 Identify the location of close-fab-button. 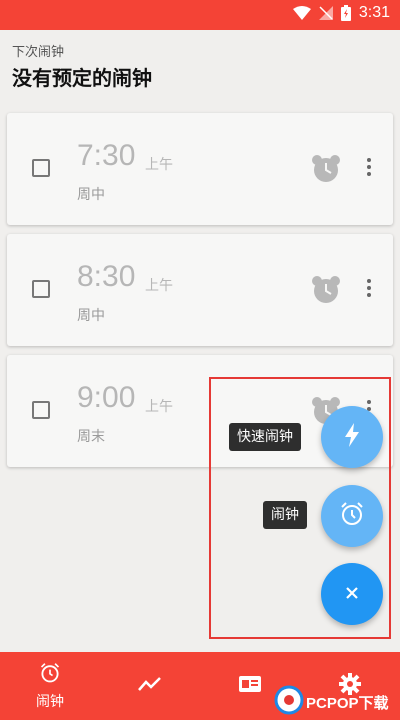
(352, 594).